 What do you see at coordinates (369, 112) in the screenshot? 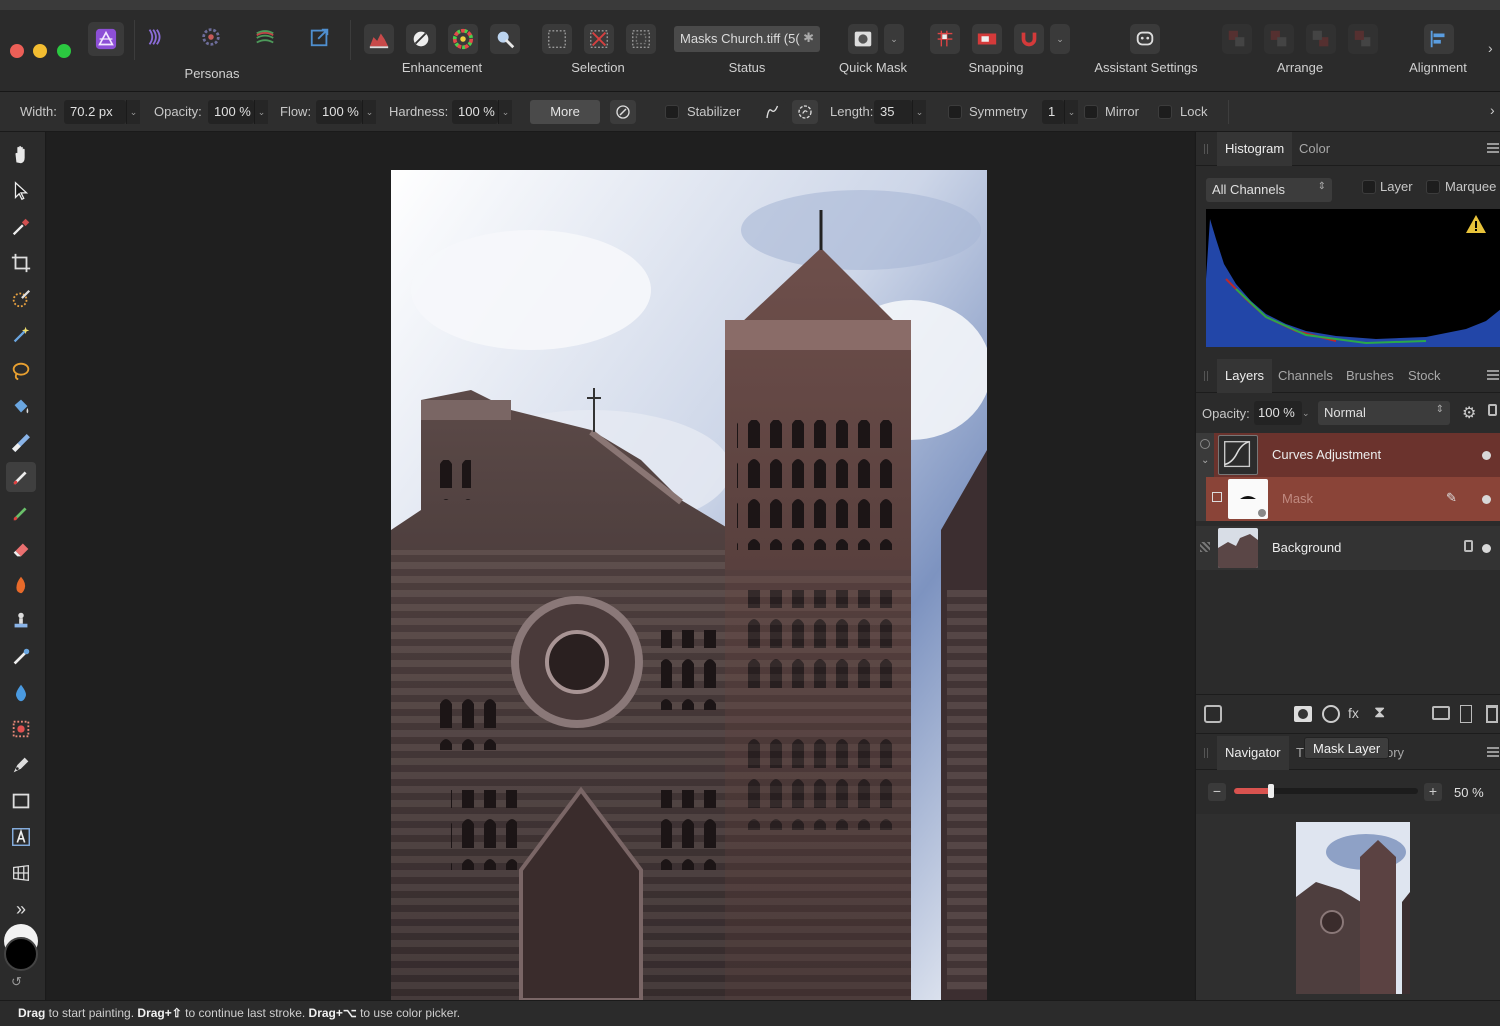
I see `flow-dropdown: ⌄` at bounding box center [369, 112].